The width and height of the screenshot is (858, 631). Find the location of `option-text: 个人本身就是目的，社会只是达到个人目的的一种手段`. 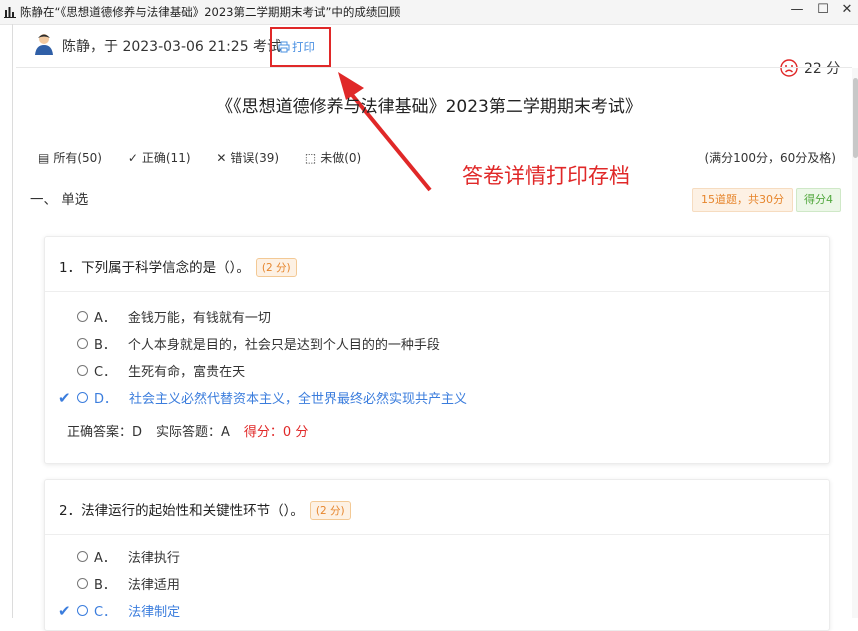

option-text: 个人本身就是目的，社会只是达到个人目的的一种手段 is located at coordinates (283, 345).